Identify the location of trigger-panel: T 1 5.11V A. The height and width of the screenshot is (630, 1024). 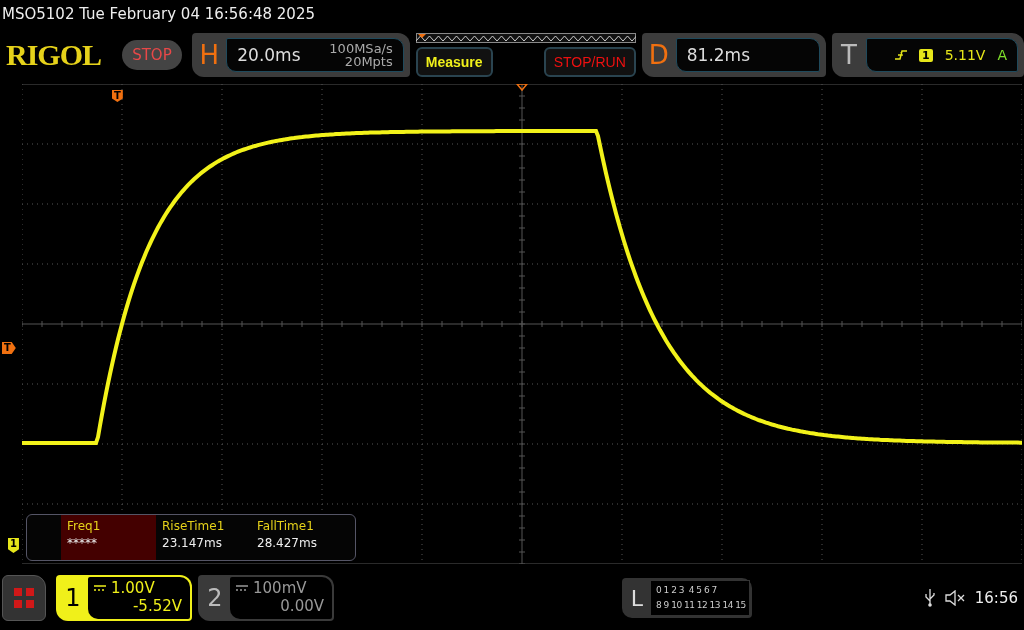
(927, 55).